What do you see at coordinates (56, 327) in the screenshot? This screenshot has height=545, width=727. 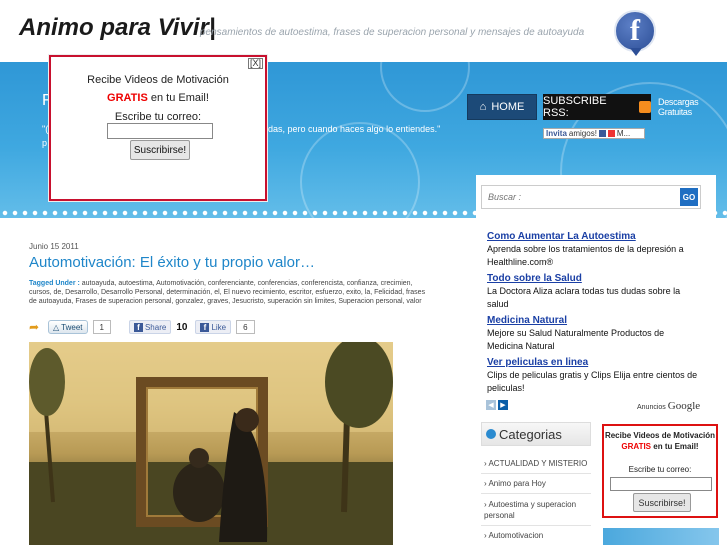 I see `twitter-bird-icon: △` at bounding box center [56, 327].